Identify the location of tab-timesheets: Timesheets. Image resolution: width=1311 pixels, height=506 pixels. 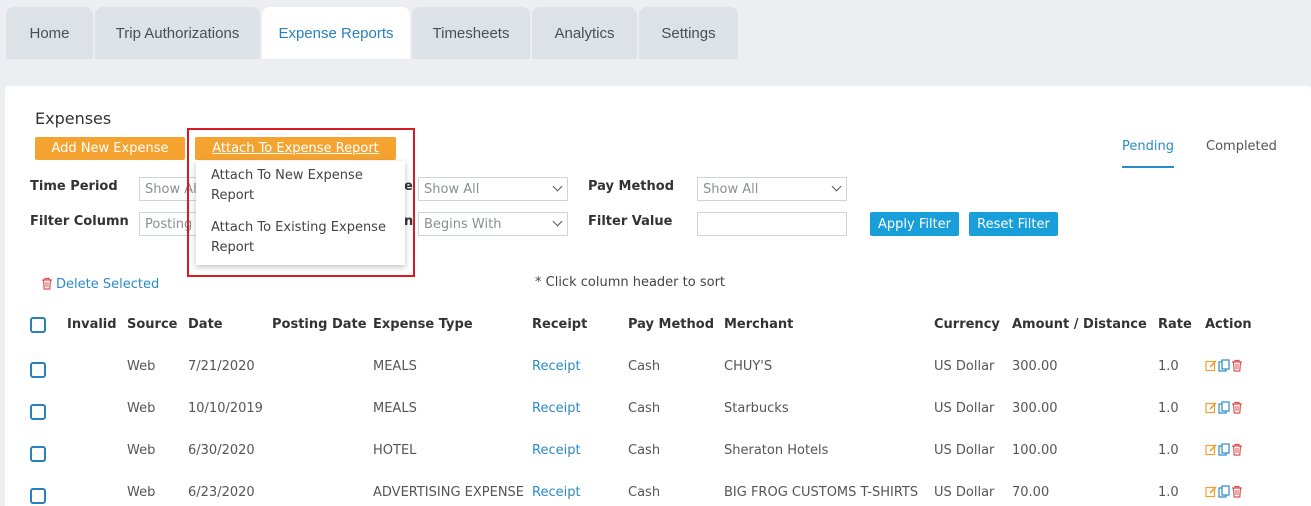
(471, 33).